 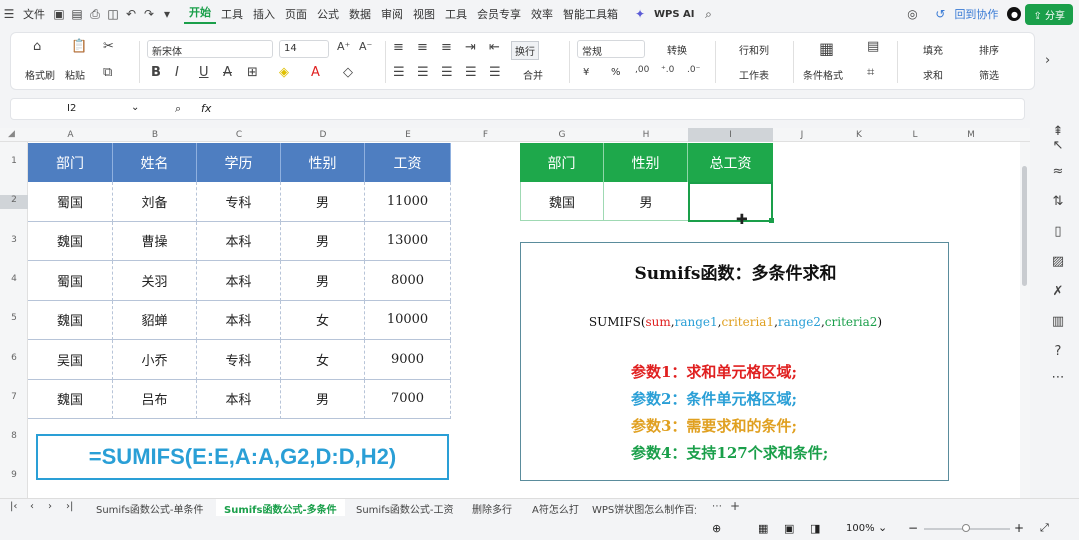 I want to click on strikethrough-icon: A, so click(x=227, y=72).